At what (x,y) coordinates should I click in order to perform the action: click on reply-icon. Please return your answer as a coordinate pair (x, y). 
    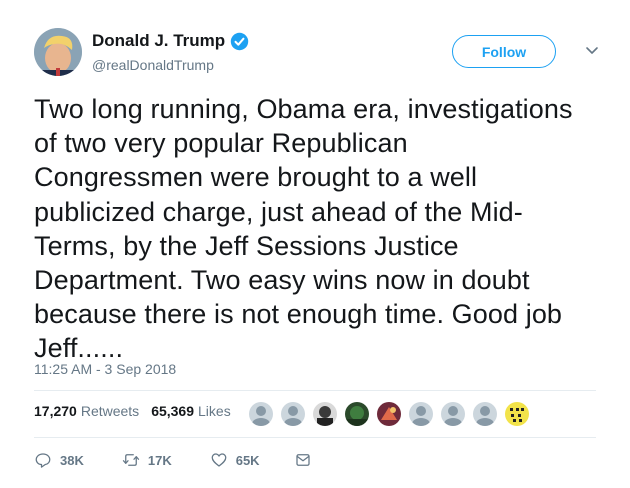
    Looking at the image, I should click on (43, 460).